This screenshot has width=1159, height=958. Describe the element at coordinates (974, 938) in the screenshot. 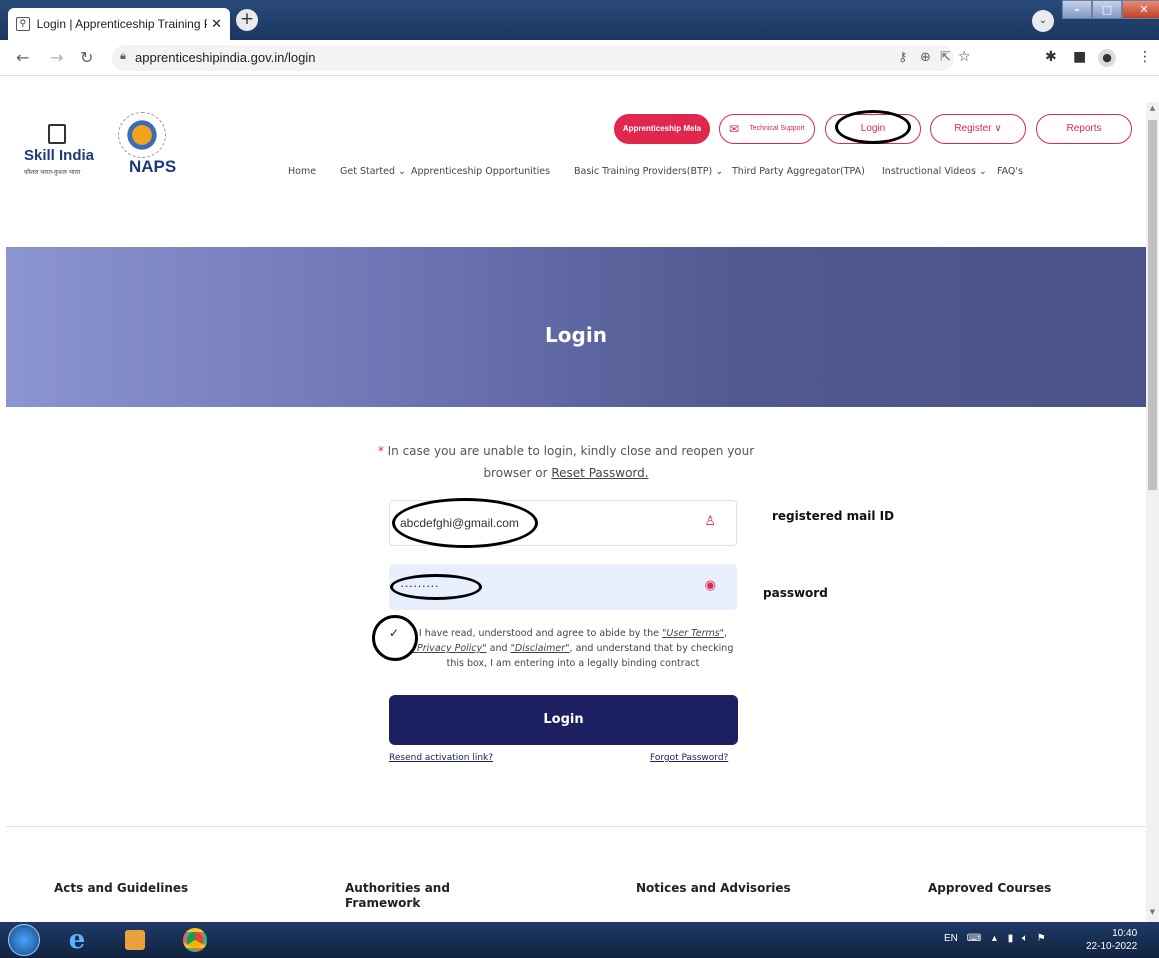

I see `keyboard-icon: ⌨` at that location.